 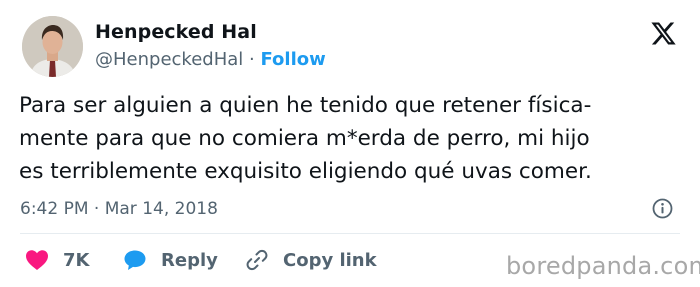 I want to click on watermark: boredpanda.com, so click(x=603, y=266).